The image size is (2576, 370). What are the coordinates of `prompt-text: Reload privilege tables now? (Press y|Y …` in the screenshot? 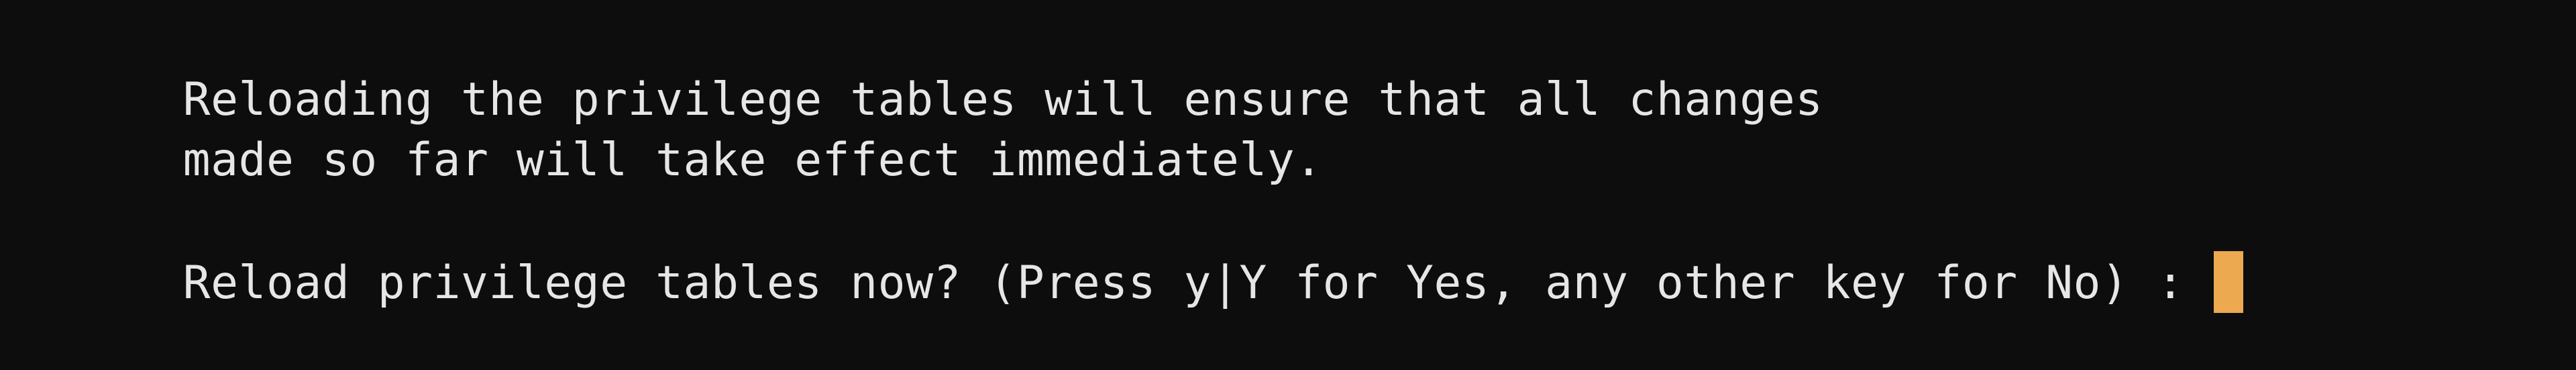 It's located at (1197, 283).